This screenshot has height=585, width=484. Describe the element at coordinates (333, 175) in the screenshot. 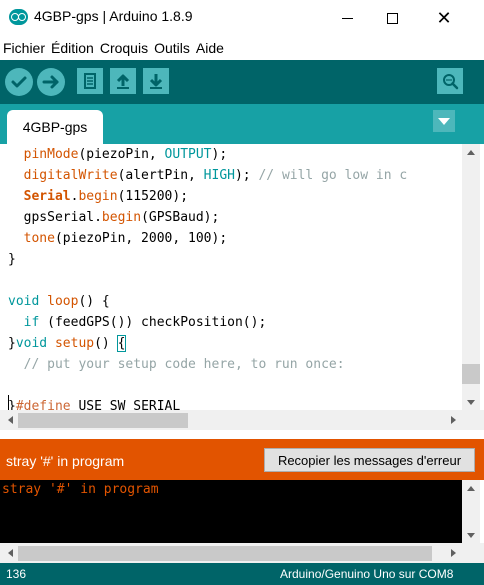

I see `code-token: // will go low in c` at that location.